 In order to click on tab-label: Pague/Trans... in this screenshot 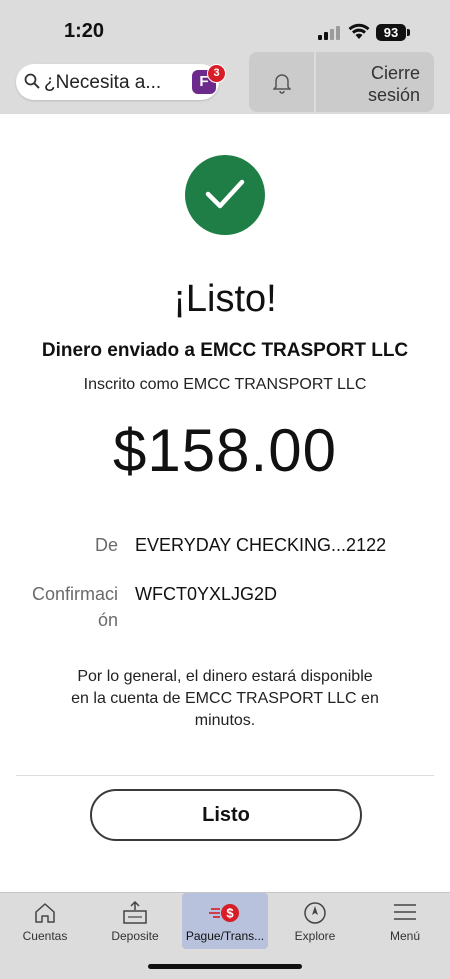, I will do `click(225, 936)`.